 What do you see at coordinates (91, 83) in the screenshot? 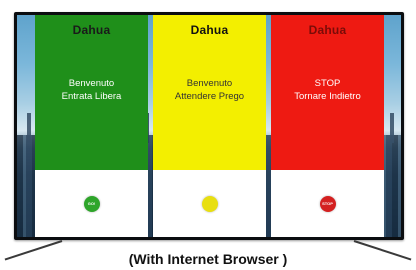
I see `panel-go-line1: Benvenuto` at bounding box center [91, 83].